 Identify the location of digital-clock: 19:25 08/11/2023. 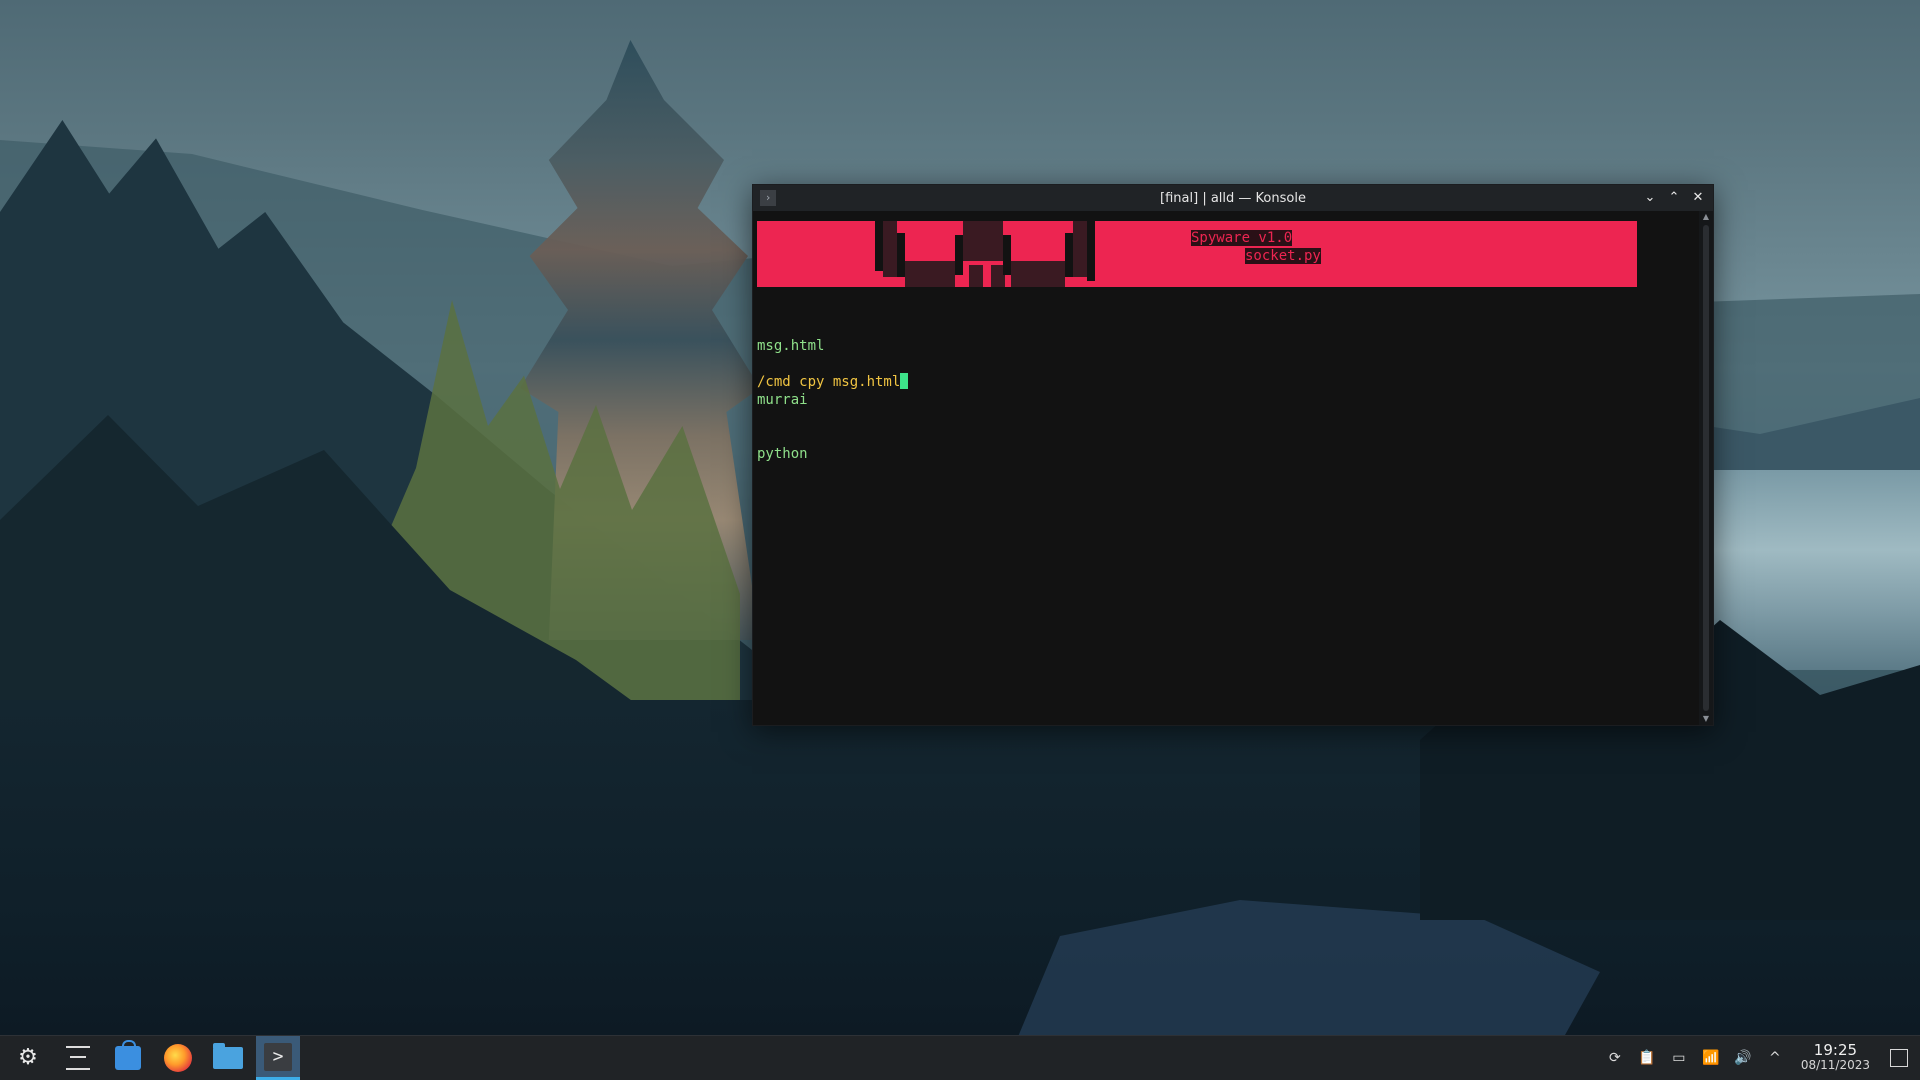
(1835, 1058).